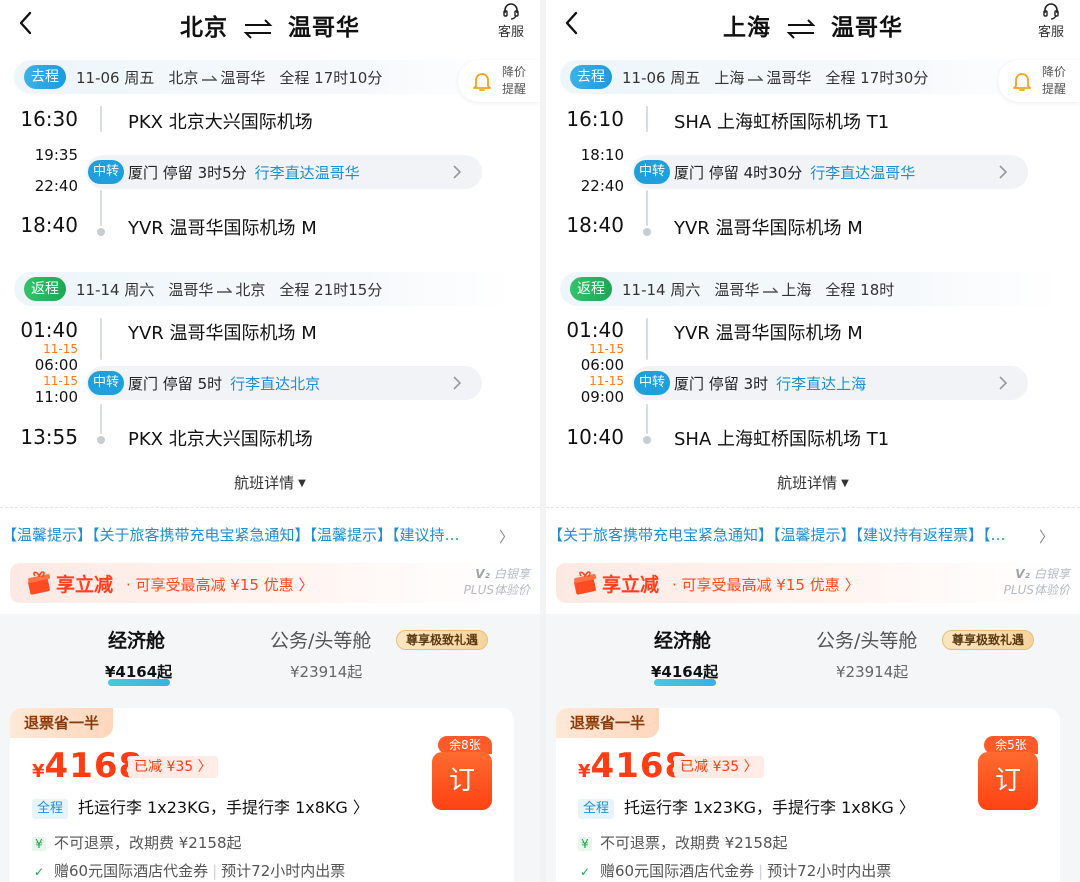 The height and width of the screenshot is (882, 1080). Describe the element at coordinates (511, 574) in the screenshot. I see `plus-line1-text: 白银享` at that location.